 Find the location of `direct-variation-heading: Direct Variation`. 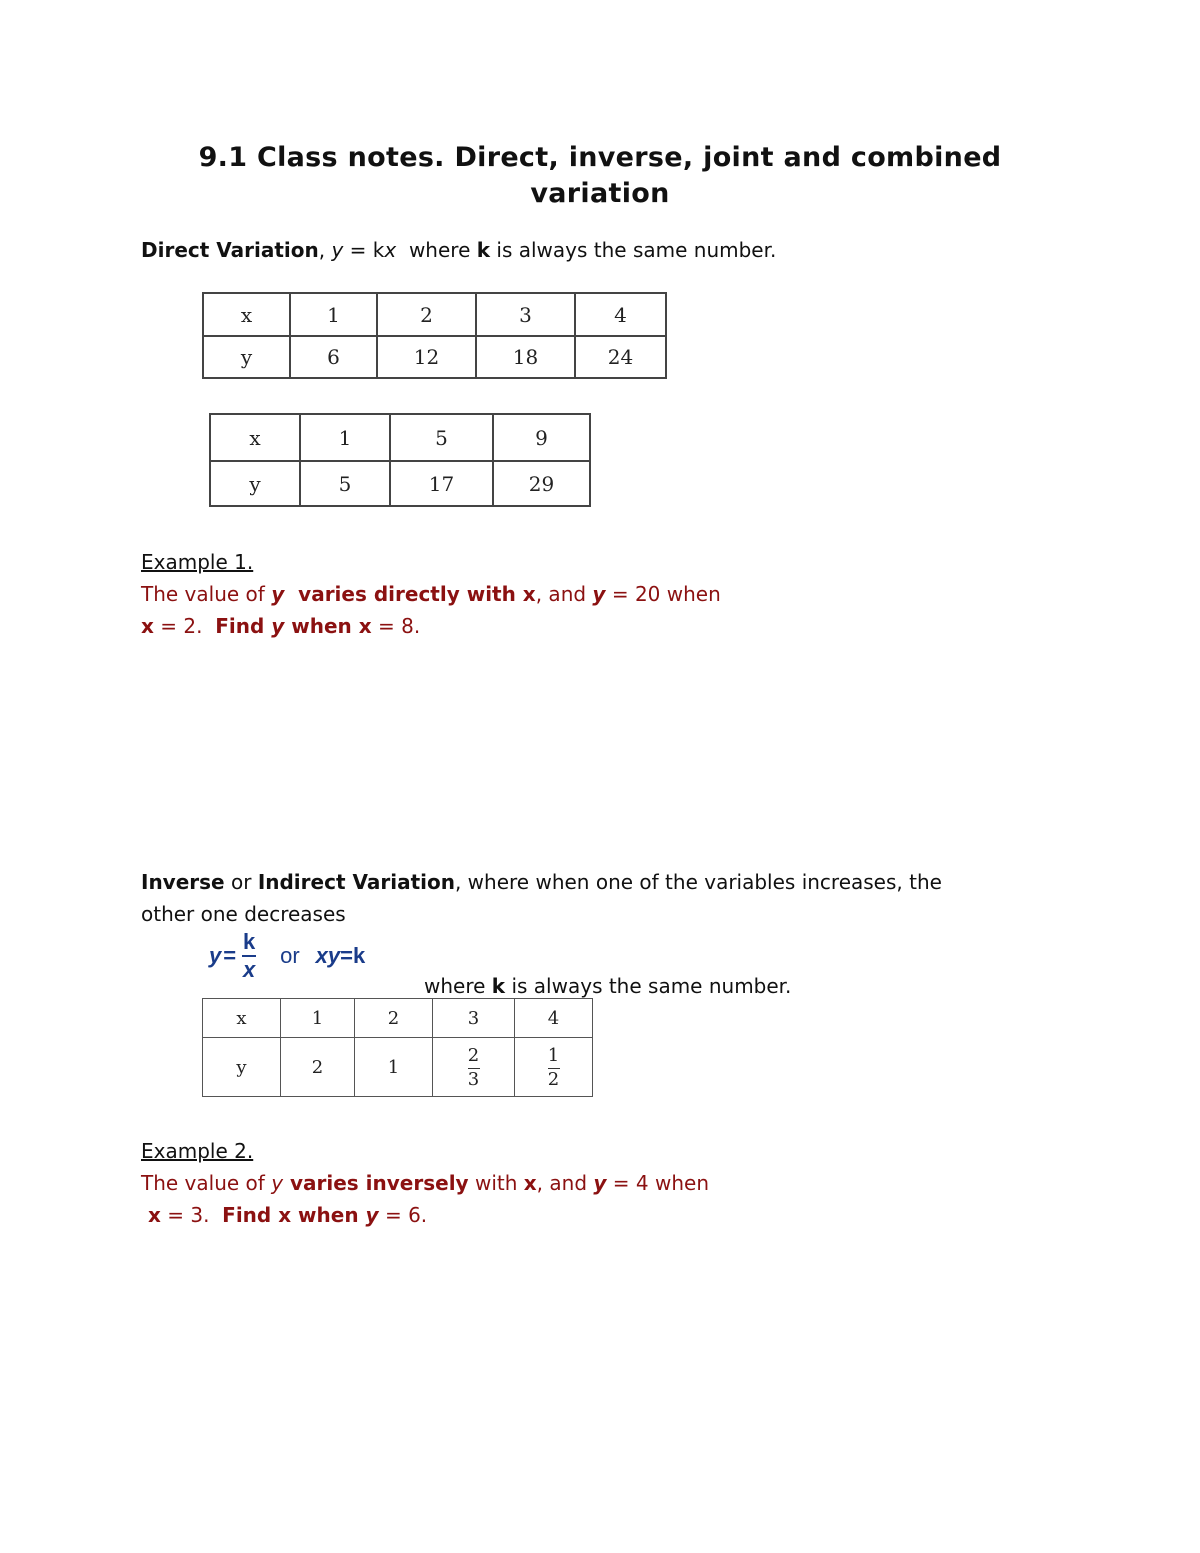

direct-variation-heading: Direct Variation is located at coordinates (230, 250).